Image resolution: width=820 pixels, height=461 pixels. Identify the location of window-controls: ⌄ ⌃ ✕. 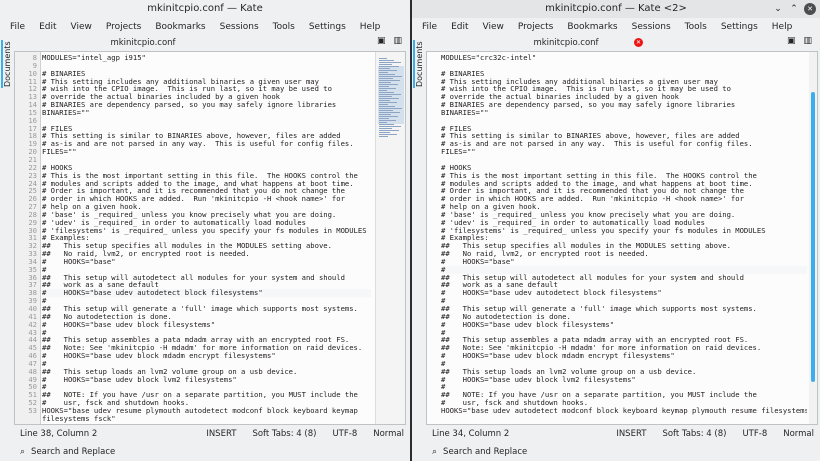
(794, 7).